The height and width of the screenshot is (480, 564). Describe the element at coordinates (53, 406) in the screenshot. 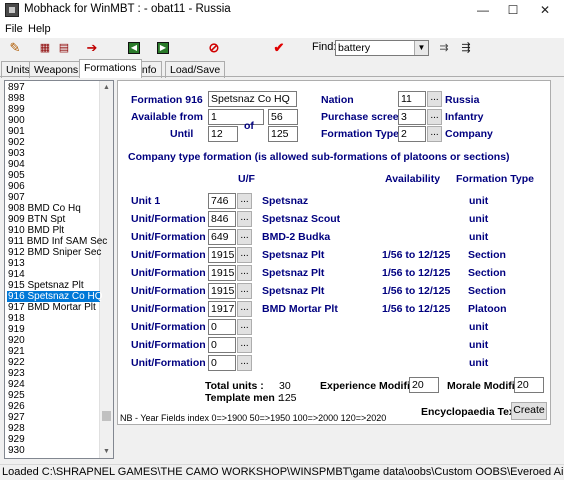

I see `list-item: 926` at that location.